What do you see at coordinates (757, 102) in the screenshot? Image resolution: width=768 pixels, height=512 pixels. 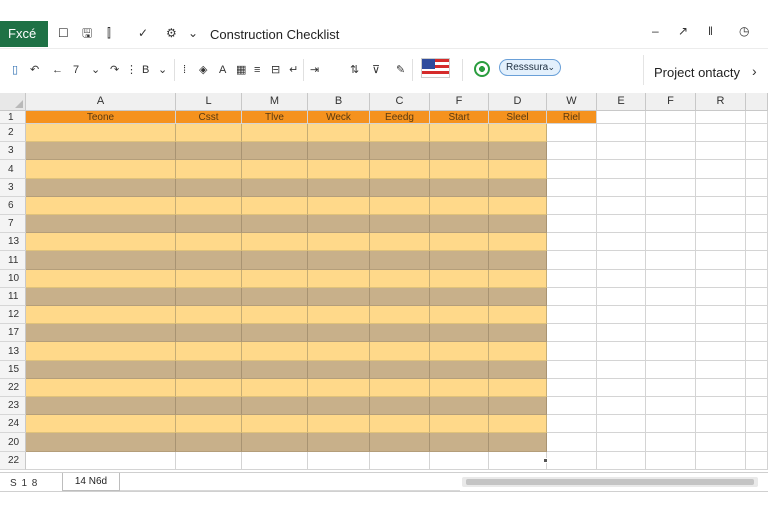 I see `column-header` at bounding box center [757, 102].